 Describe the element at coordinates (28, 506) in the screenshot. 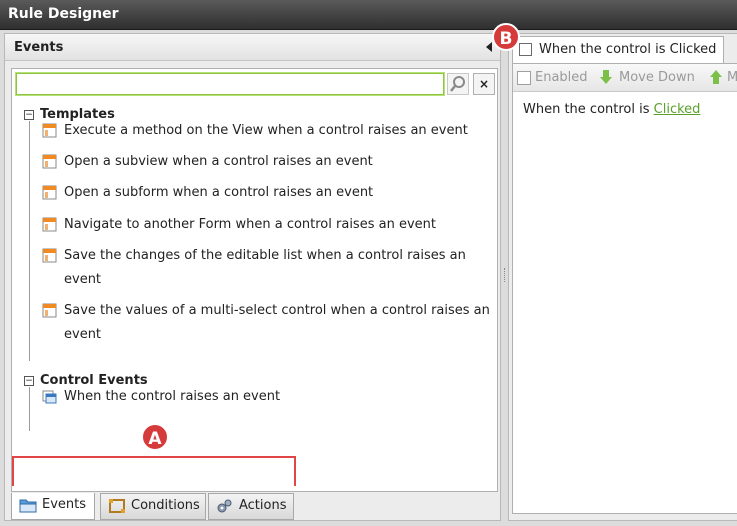

I see `folder-icon` at that location.